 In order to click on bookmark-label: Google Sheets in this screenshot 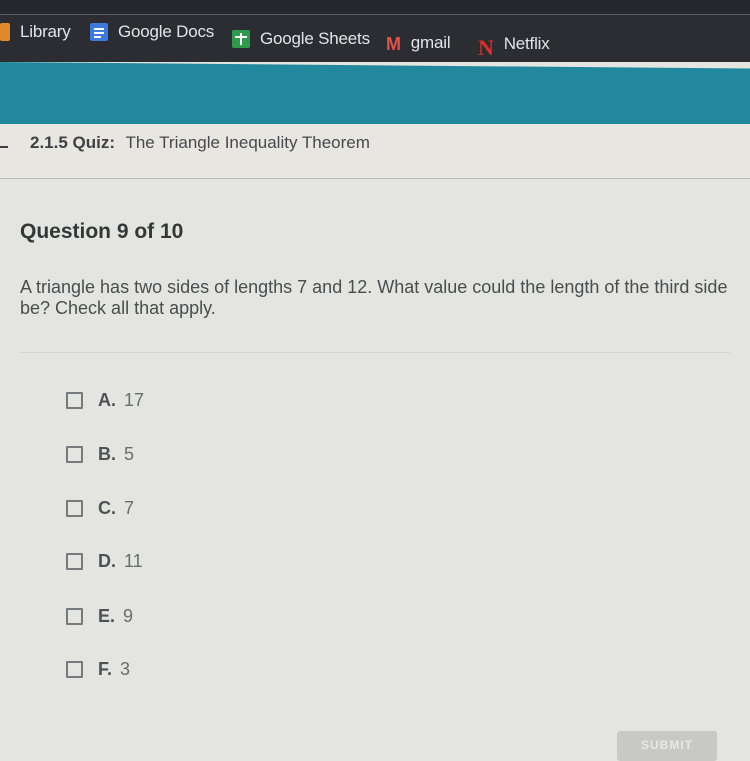, I will do `click(315, 38)`.